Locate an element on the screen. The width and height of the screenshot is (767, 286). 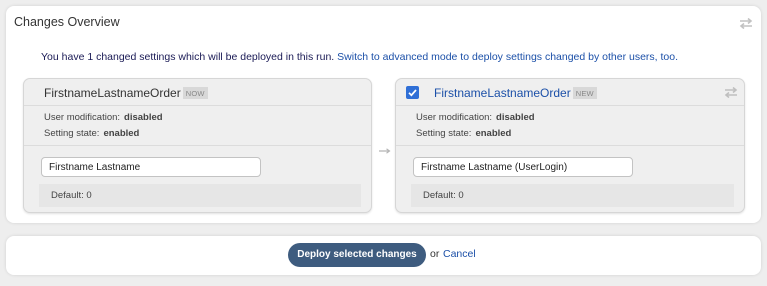
card-header: FirstnameLastnameOrder NEW is located at coordinates (570, 92).